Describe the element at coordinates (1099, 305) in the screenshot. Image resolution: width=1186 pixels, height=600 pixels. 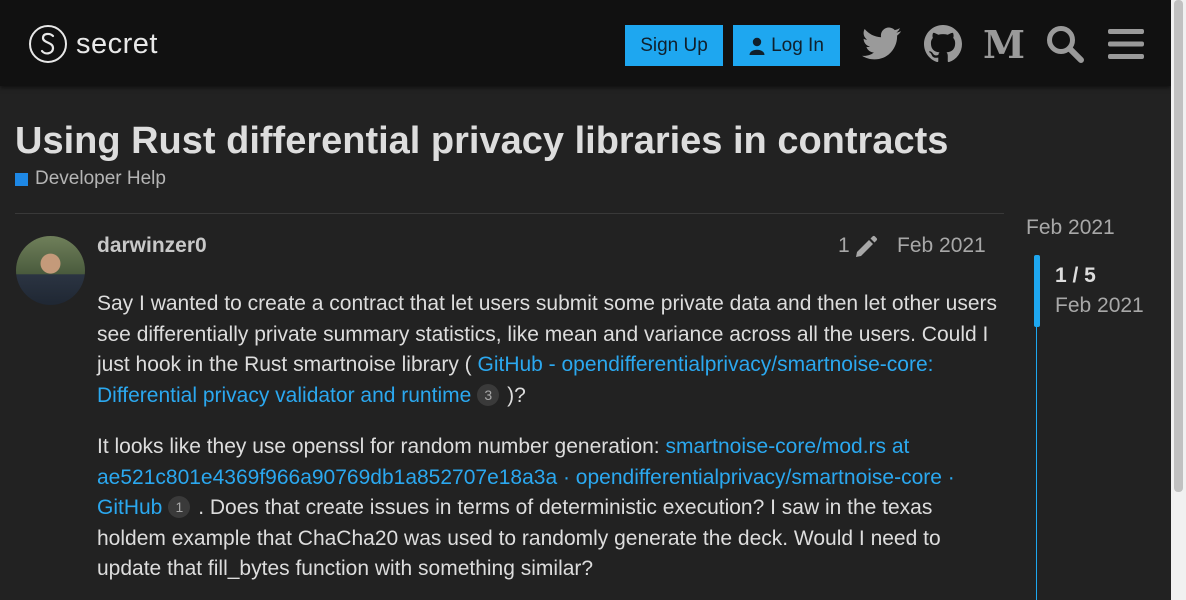
I see `timeline-current-date: Feb 2021` at that location.